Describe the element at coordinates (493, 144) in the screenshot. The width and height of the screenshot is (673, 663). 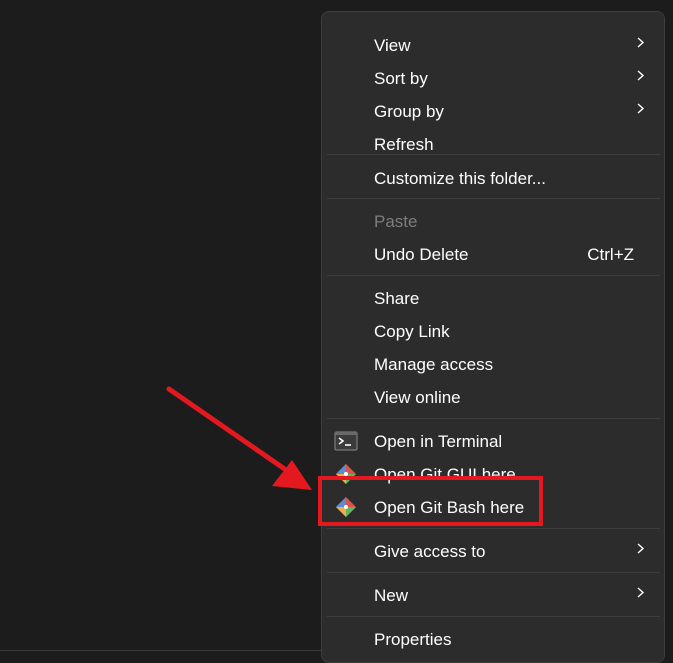
I see `menu-item-refresh: Refresh` at that location.